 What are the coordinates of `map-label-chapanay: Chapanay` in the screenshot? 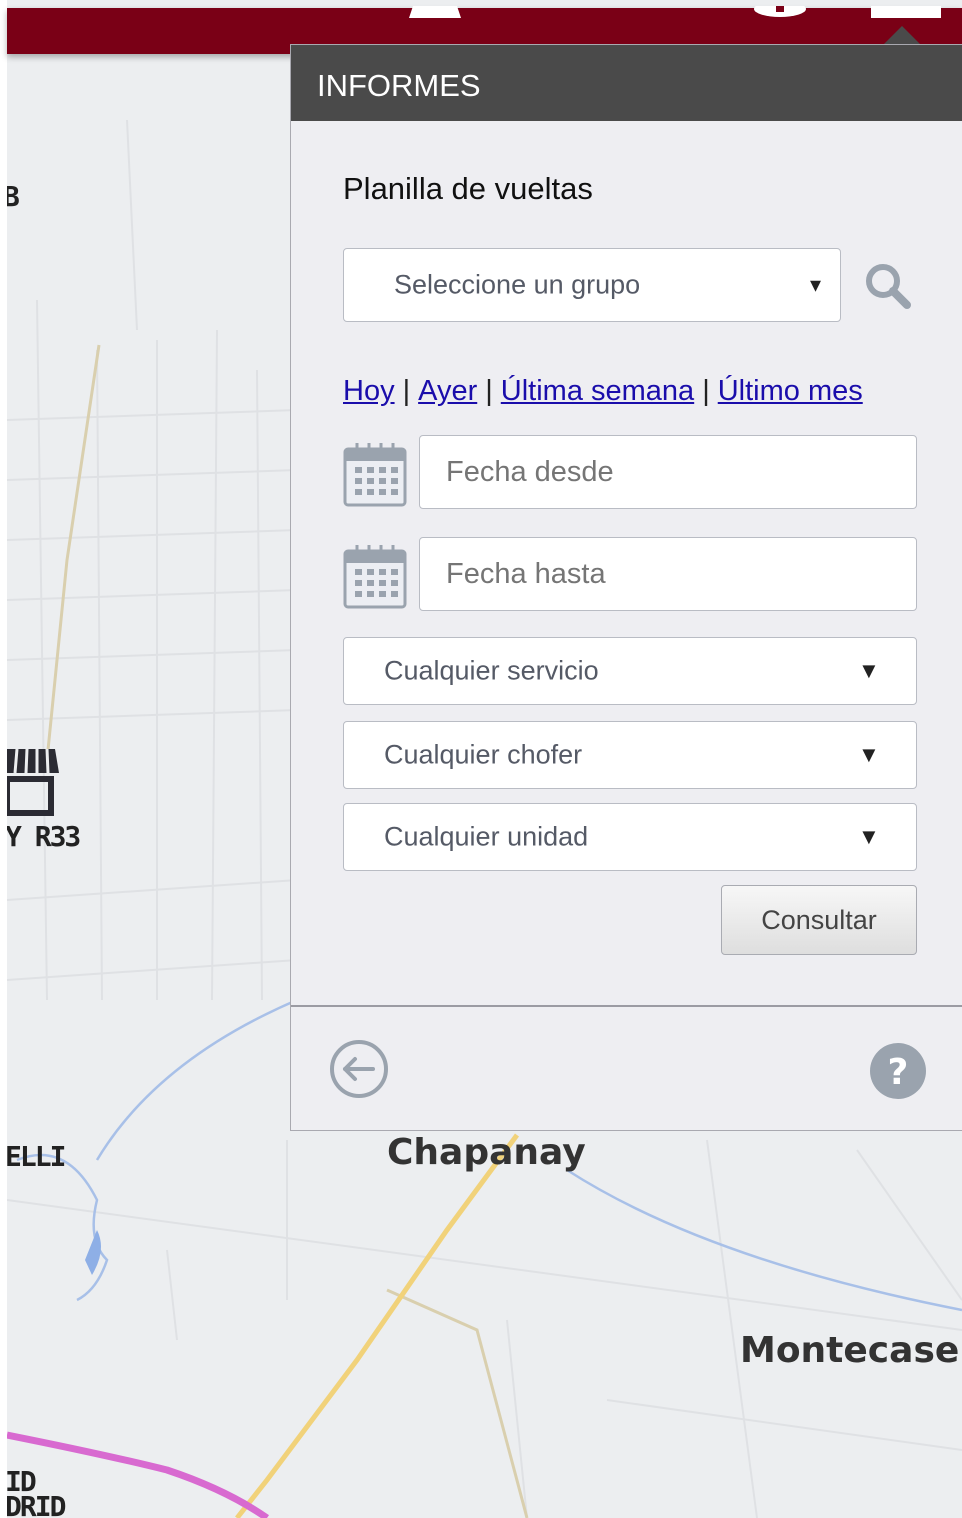 It's located at (486, 1152).